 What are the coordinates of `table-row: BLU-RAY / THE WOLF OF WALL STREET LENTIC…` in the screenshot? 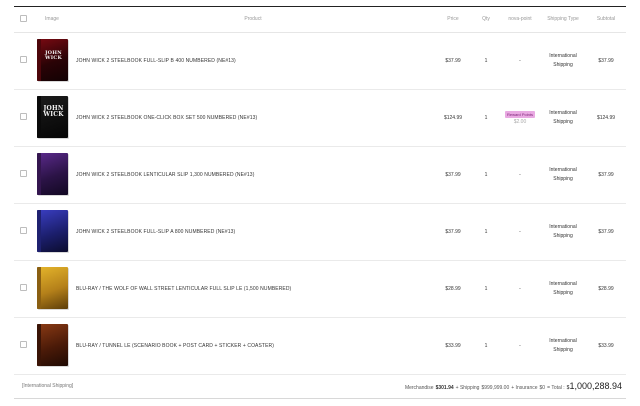 It's located at (320, 289).